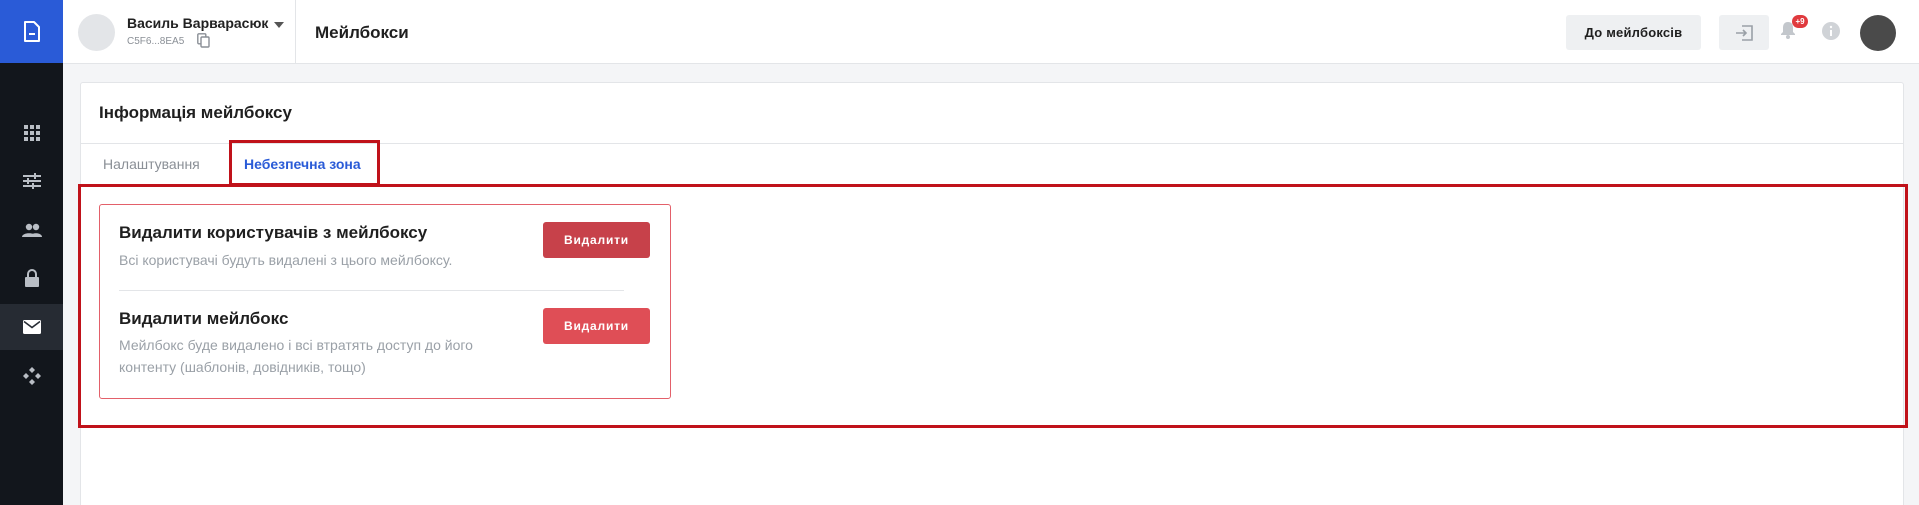 The height and width of the screenshot is (505, 1919). I want to click on card-title: Інформація мейлбоксу, so click(195, 112).